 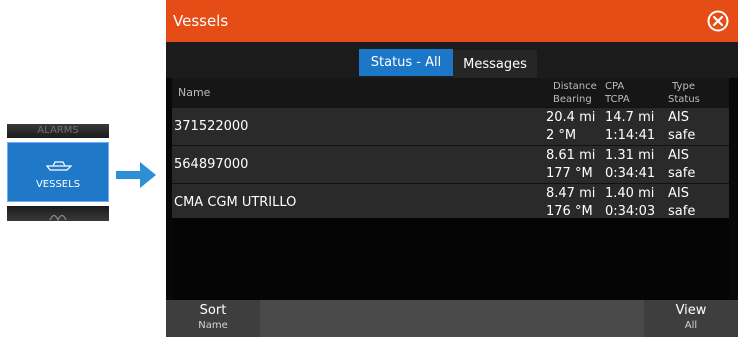 I want to click on col-tcpa: TCPA, so click(x=617, y=100).